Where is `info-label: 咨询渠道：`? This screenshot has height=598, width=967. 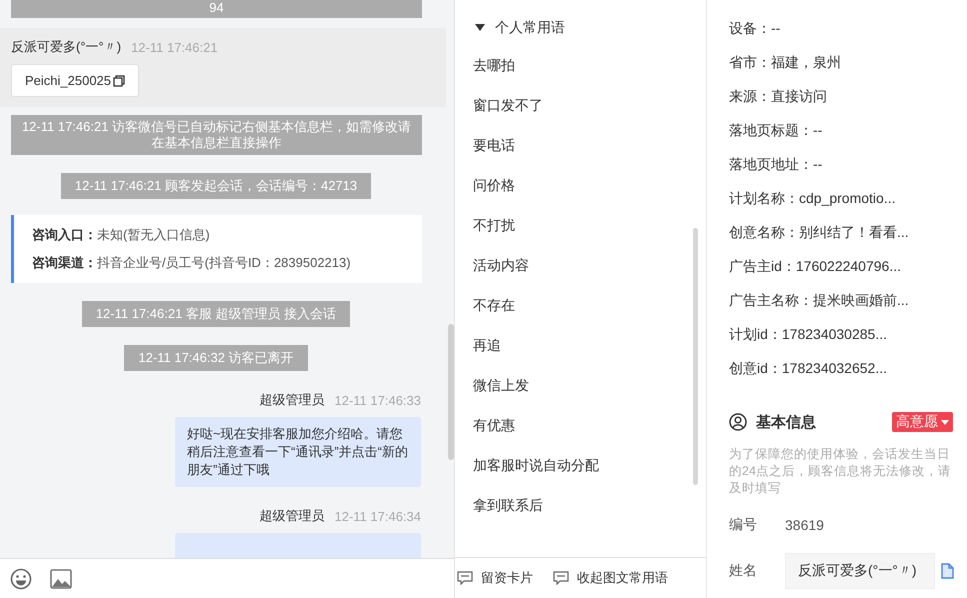 info-label: 咨询渠道： is located at coordinates (64, 263).